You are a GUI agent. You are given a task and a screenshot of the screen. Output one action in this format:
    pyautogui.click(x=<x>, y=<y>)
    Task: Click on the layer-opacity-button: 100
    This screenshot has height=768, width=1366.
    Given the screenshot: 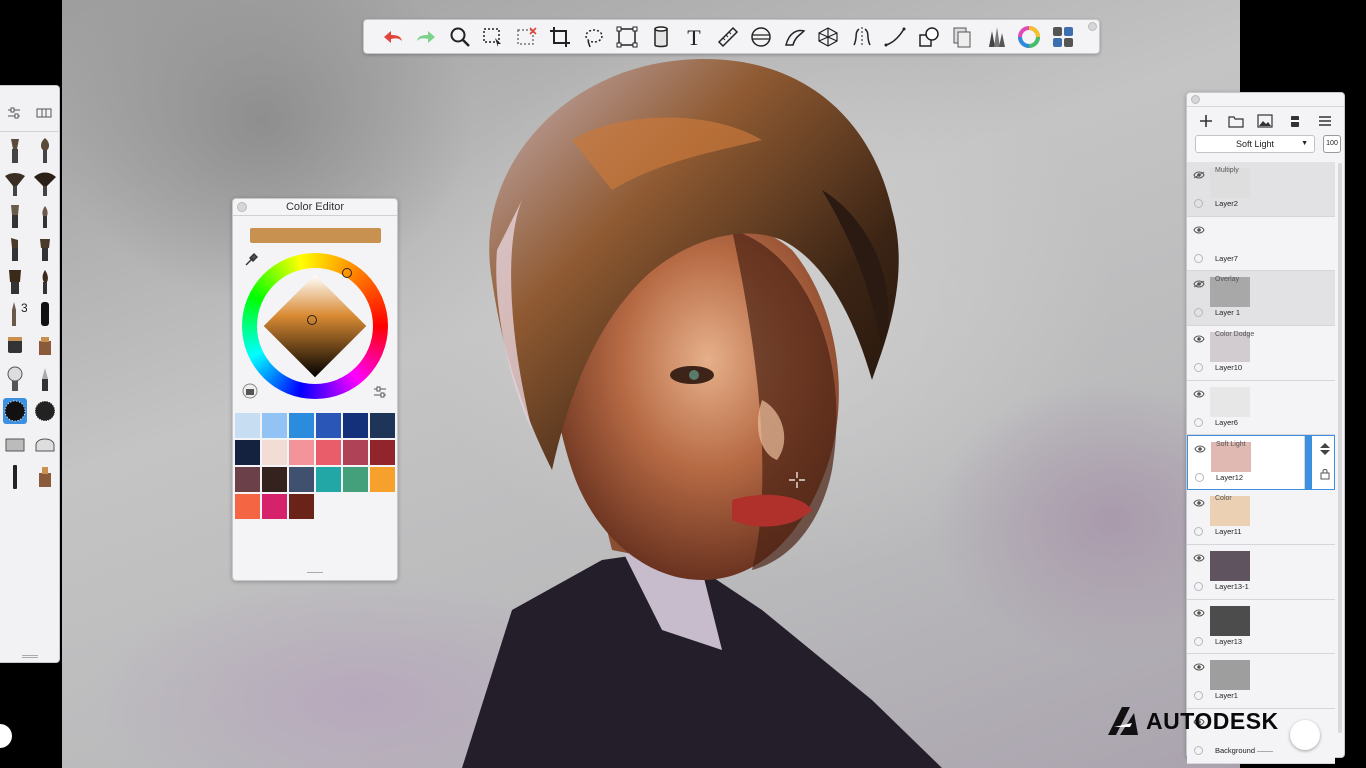 What is the action you would take?
    pyautogui.click(x=1332, y=144)
    